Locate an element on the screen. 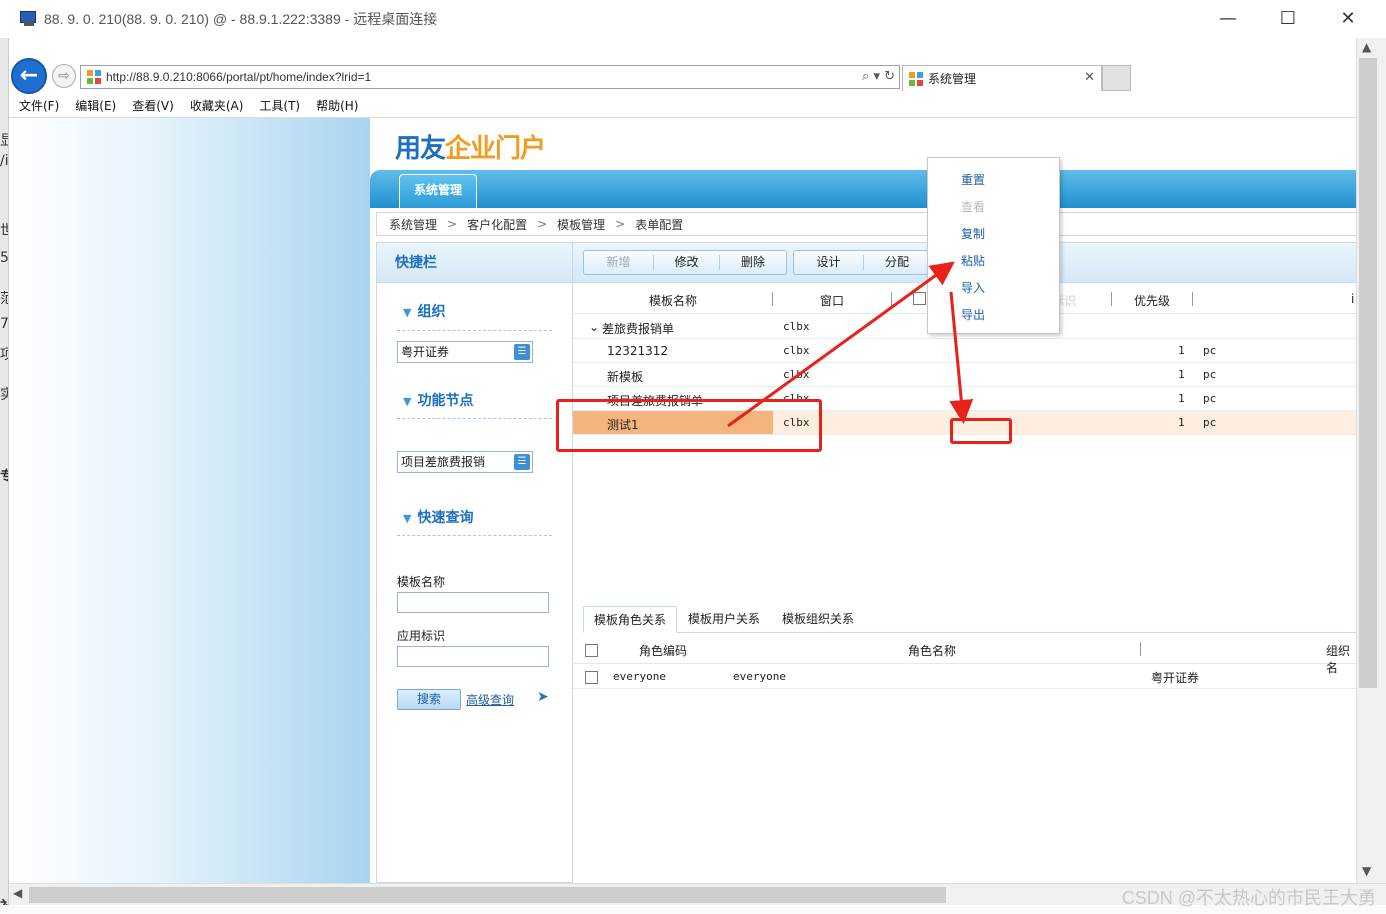 The height and width of the screenshot is (914, 1386). clear-broom-icon: ➤ is located at coordinates (543, 697).